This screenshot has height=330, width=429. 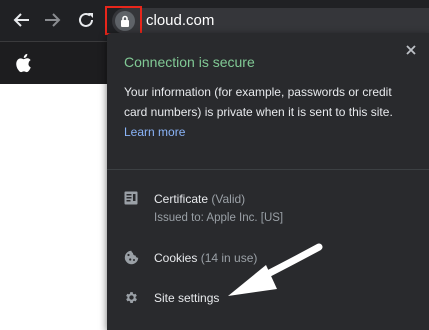 What do you see at coordinates (411, 50) in the screenshot?
I see `close-icon` at bounding box center [411, 50].